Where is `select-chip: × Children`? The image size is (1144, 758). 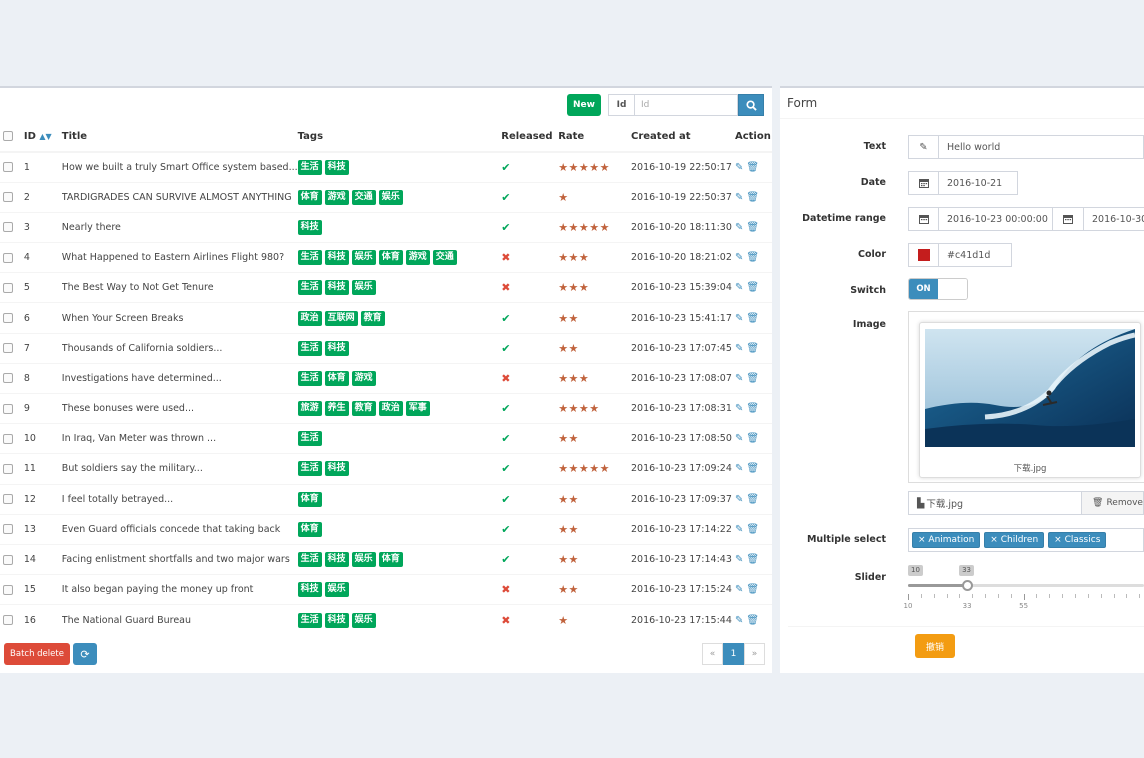
select-chip: × Children is located at coordinates (1014, 540).